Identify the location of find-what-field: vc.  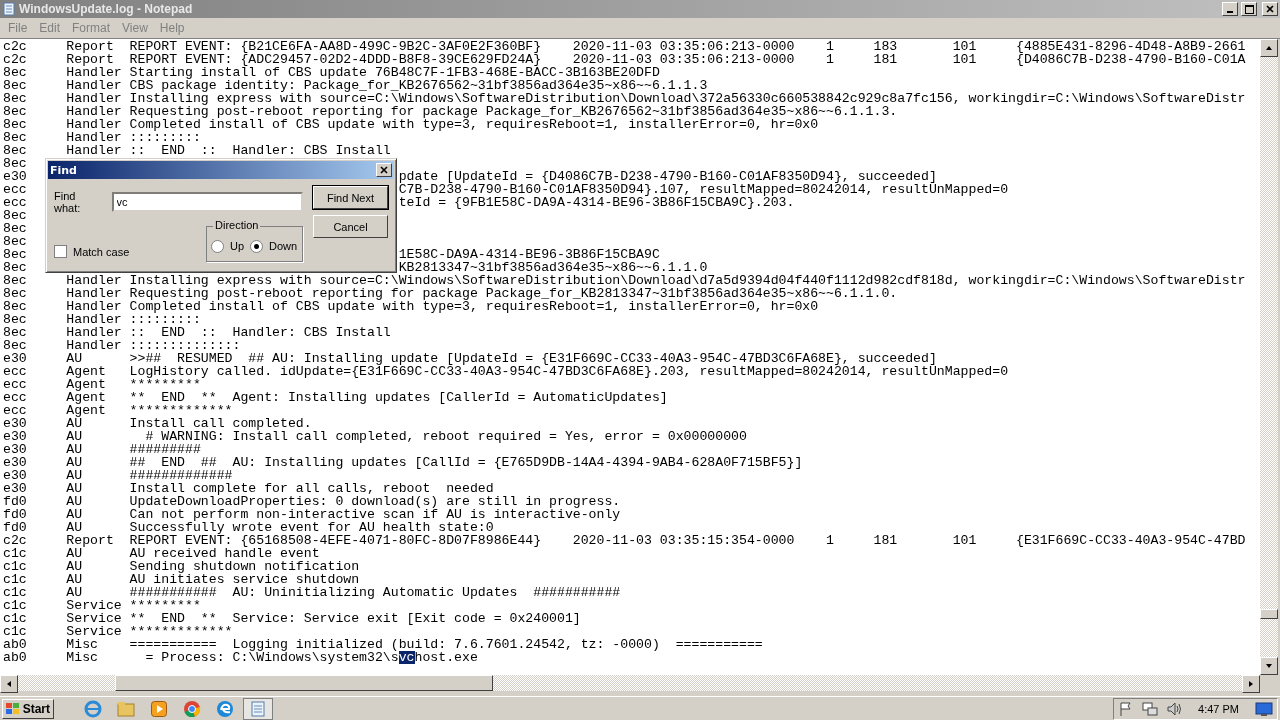
(207, 202).